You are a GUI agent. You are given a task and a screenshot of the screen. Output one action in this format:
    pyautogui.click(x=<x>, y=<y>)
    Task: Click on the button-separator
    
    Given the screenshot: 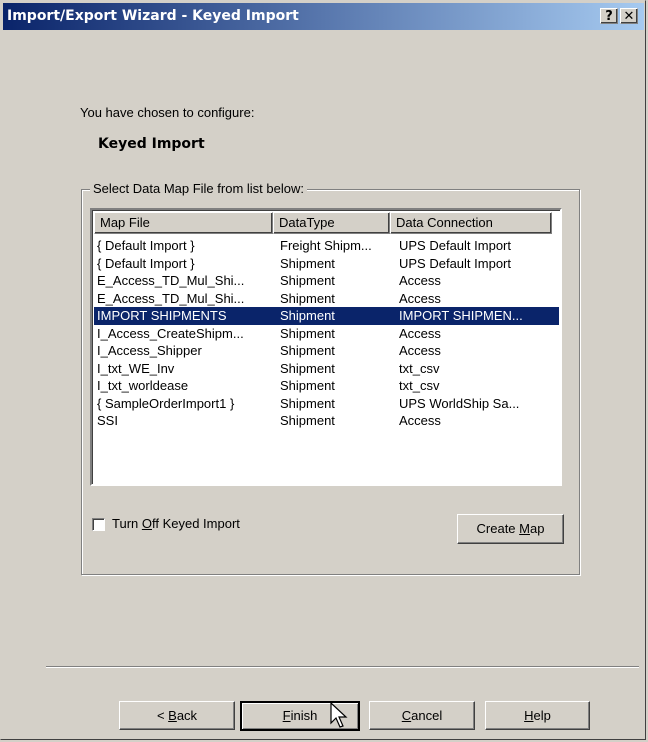 What is the action you would take?
    pyautogui.click(x=342, y=667)
    